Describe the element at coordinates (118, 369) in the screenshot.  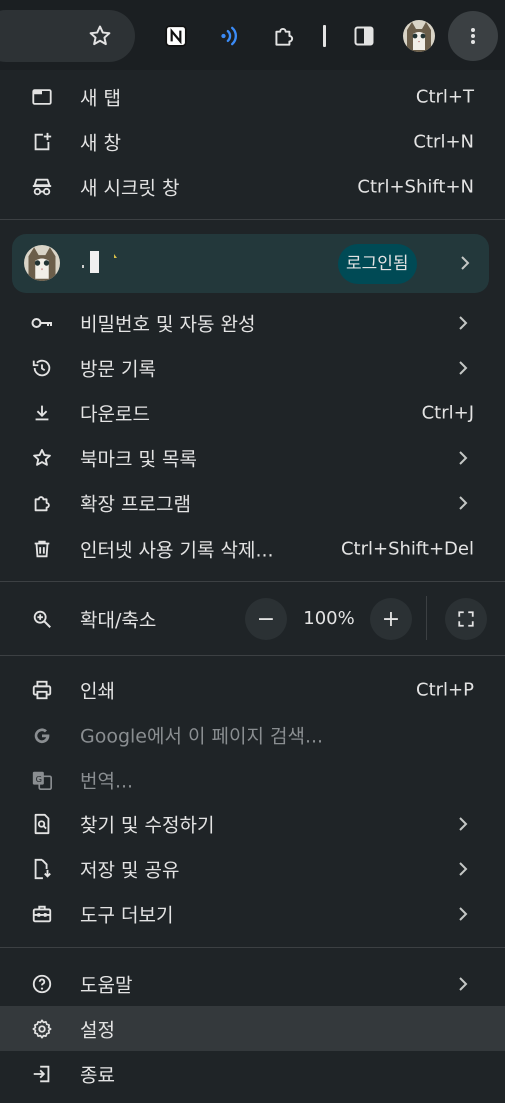
I see `menu-item-label: 방문 기록` at that location.